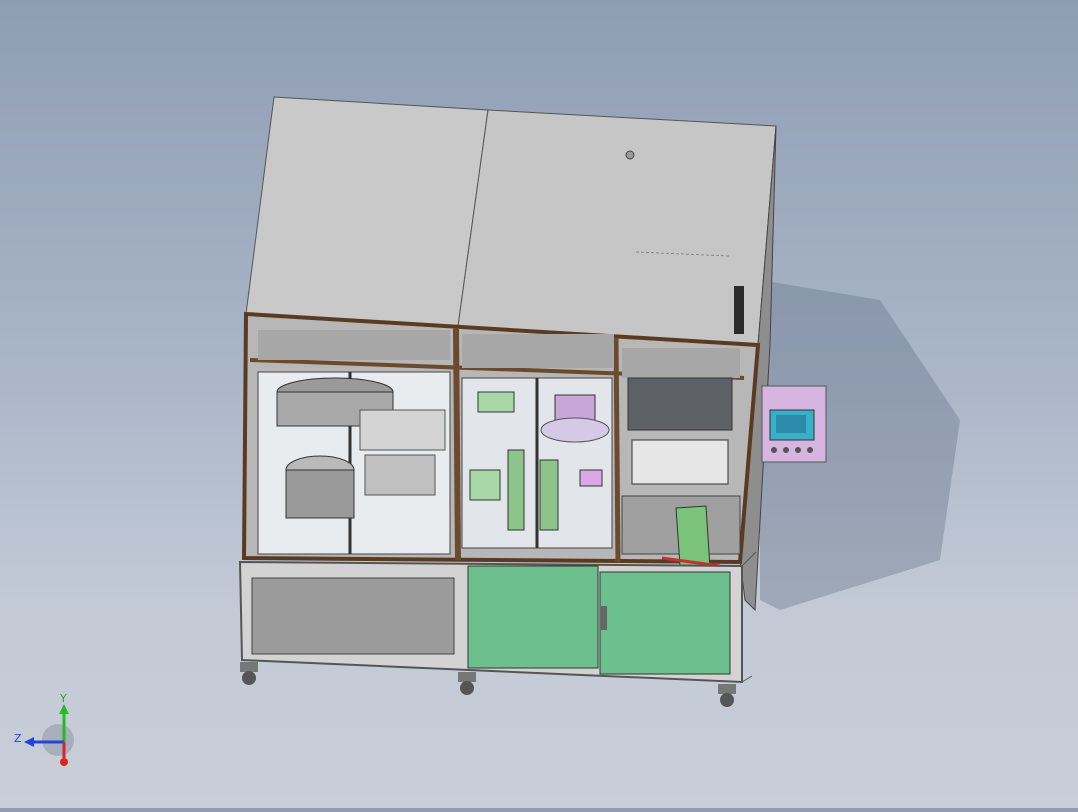 The image size is (1078, 812). What do you see at coordinates (617, 227) in the screenshot?
I see `roof-panel-right` at bounding box center [617, 227].